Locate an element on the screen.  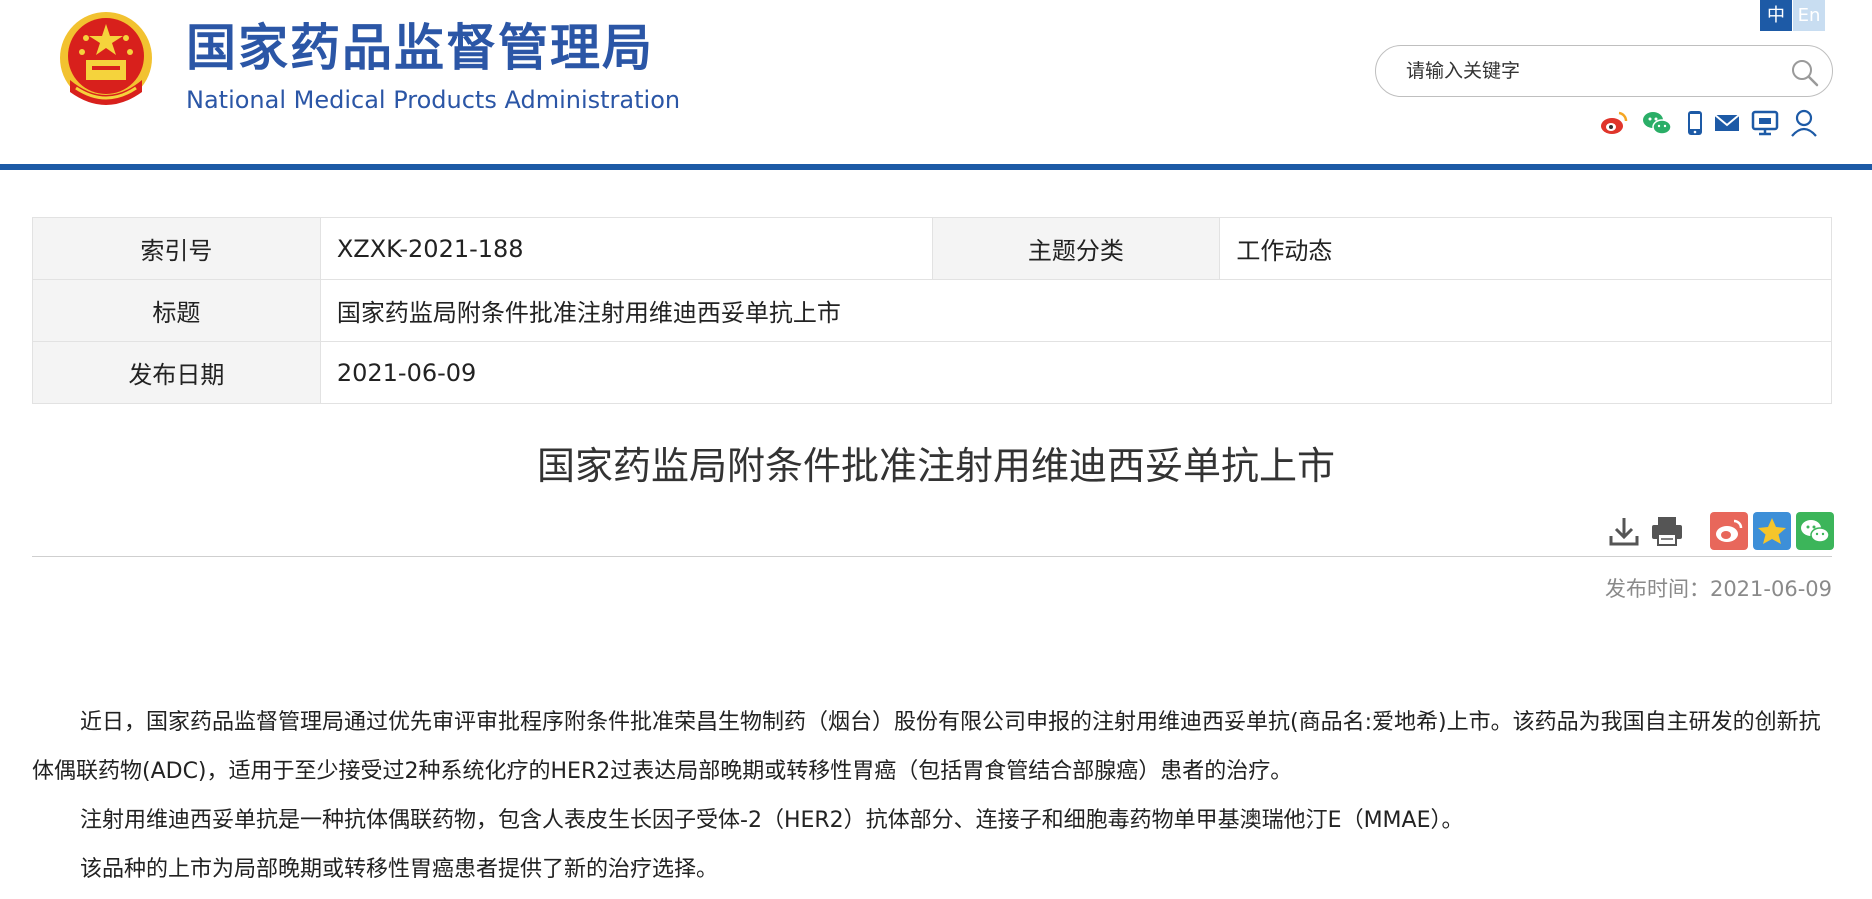
table-row: 发布日期 2021-06-09 is located at coordinates (932, 372).